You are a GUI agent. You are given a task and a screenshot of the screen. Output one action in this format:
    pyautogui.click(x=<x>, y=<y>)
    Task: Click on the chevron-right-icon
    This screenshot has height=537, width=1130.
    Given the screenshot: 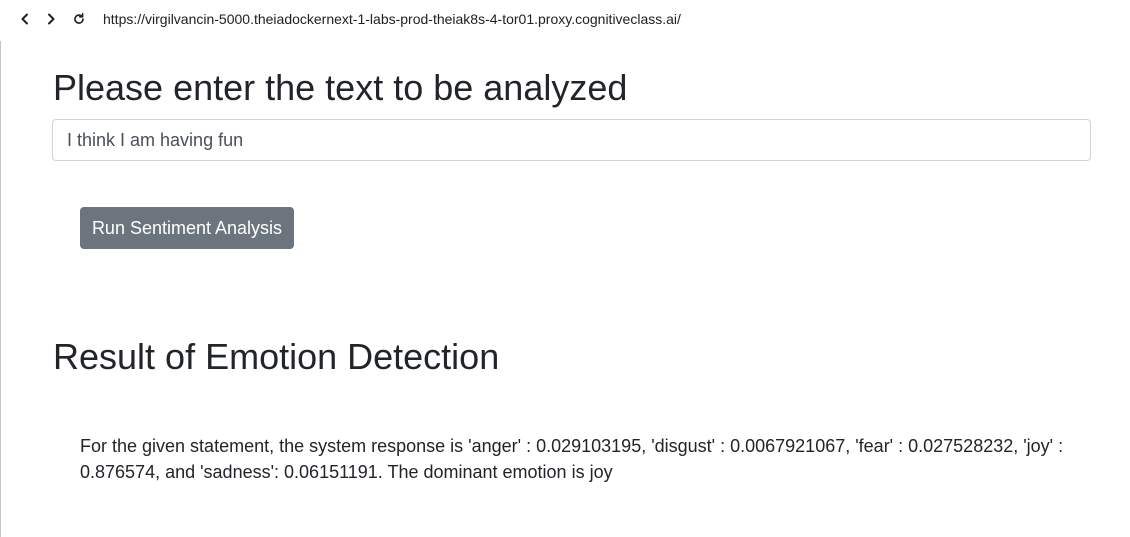 What is the action you would take?
    pyautogui.click(x=51, y=19)
    